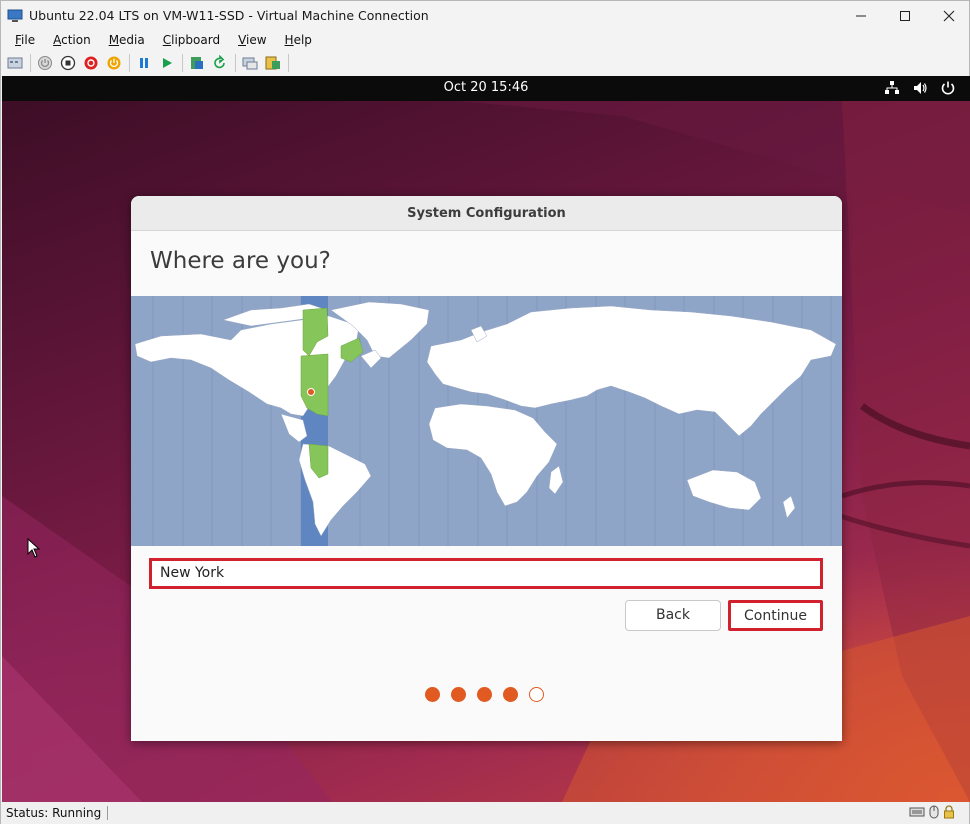  What do you see at coordinates (861, 15) in the screenshot?
I see `minimize-icon` at bounding box center [861, 15].